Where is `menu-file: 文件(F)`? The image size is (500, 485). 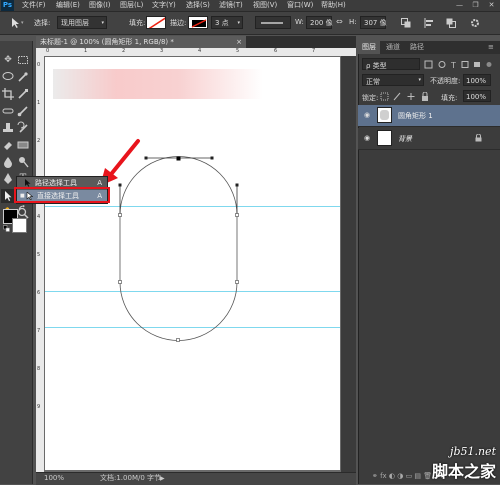
menu-file: 文件(F) is located at coordinates (34, 5).